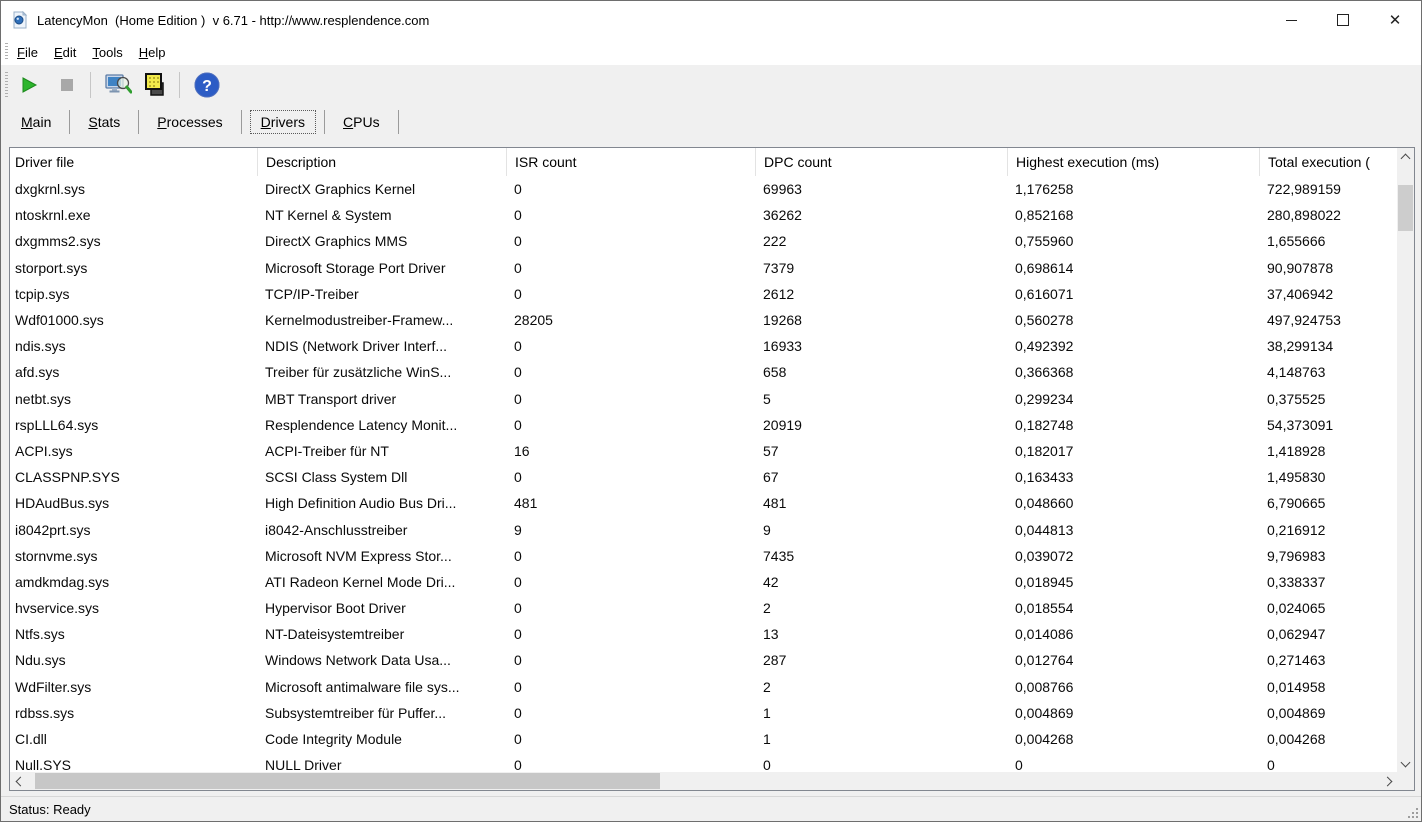 Image resolution: width=1422 pixels, height=822 pixels. Describe the element at coordinates (67, 477) in the screenshot. I see `cell-driver-file: CLASSPNP.SYS` at that location.